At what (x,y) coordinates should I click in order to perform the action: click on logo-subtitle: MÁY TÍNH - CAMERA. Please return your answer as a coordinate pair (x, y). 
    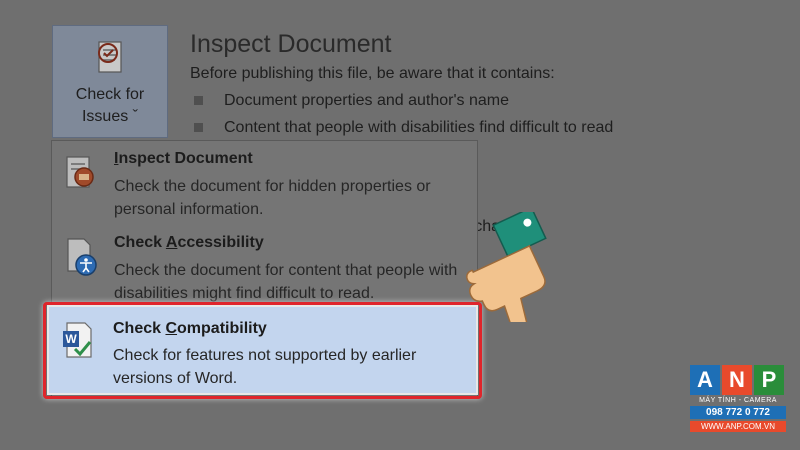
    Looking at the image, I should click on (738, 400).